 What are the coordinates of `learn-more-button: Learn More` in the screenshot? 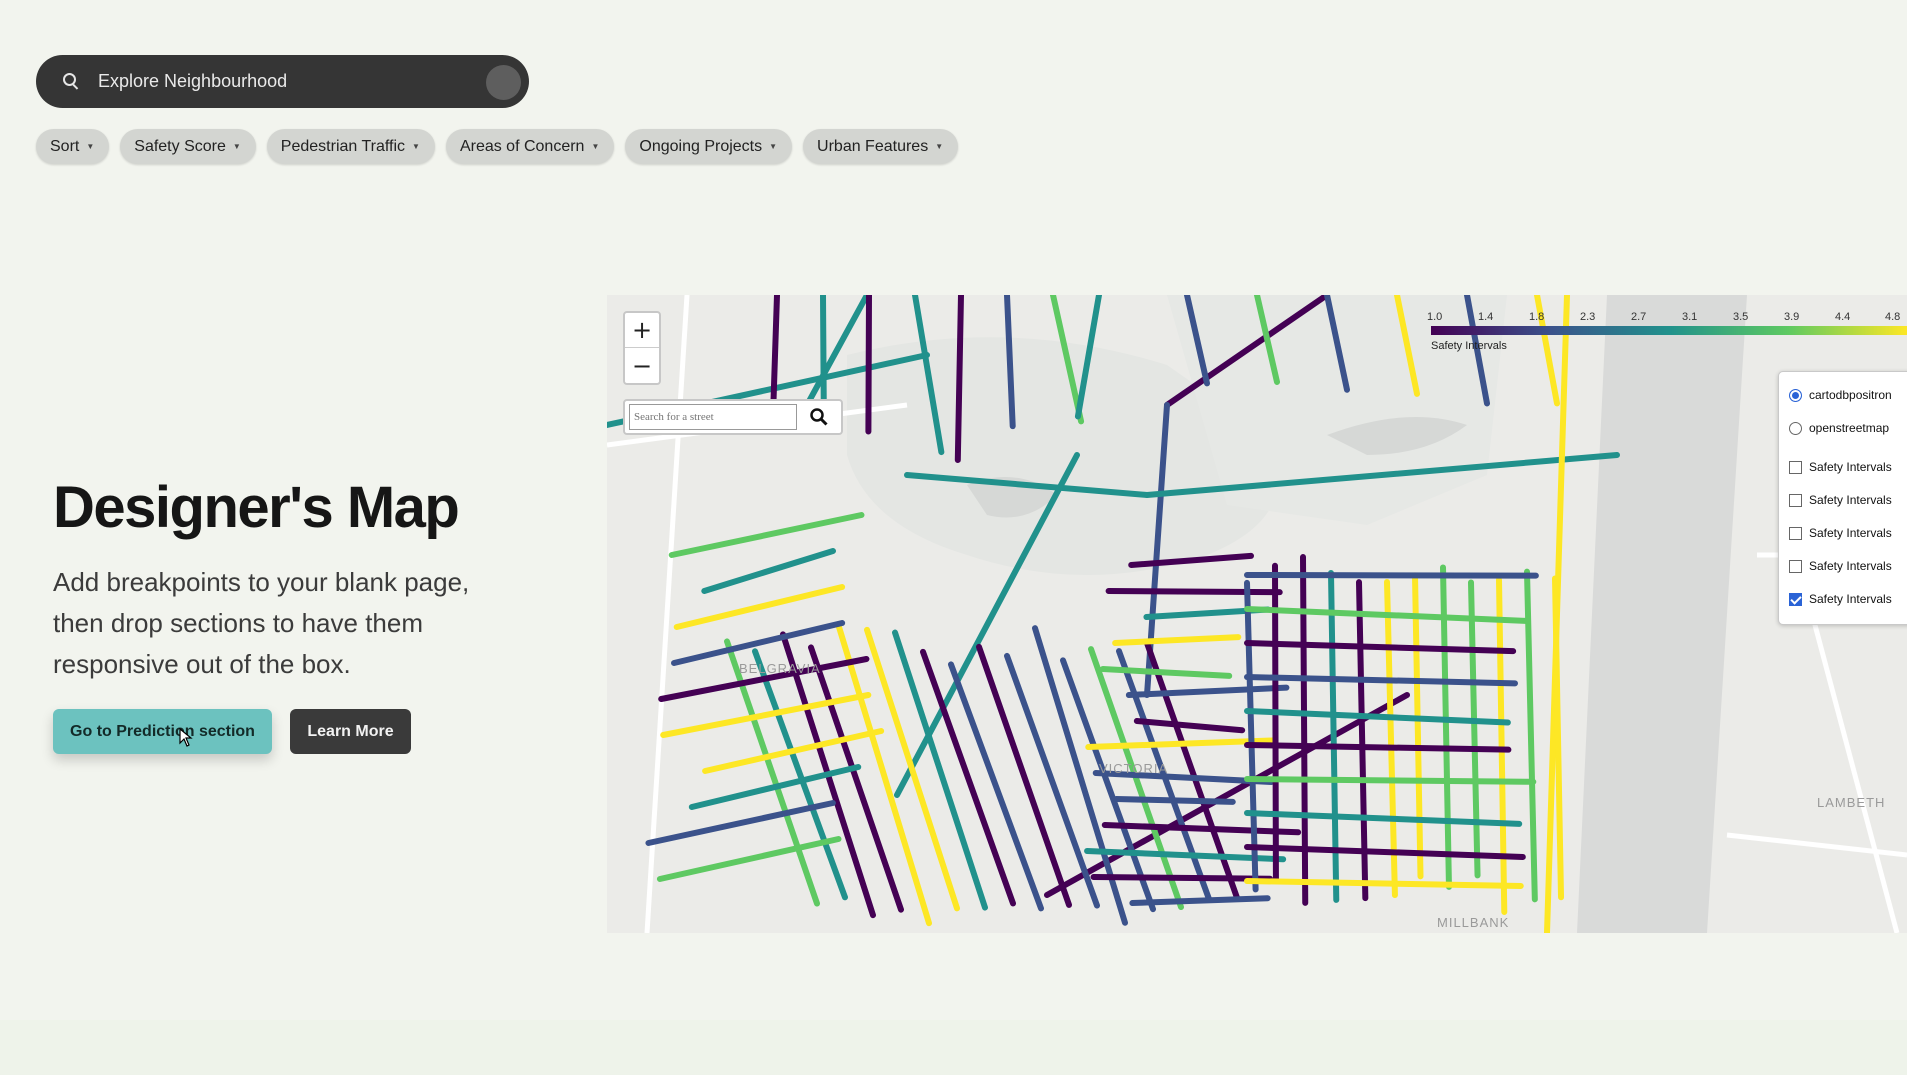 It's located at (350, 731).